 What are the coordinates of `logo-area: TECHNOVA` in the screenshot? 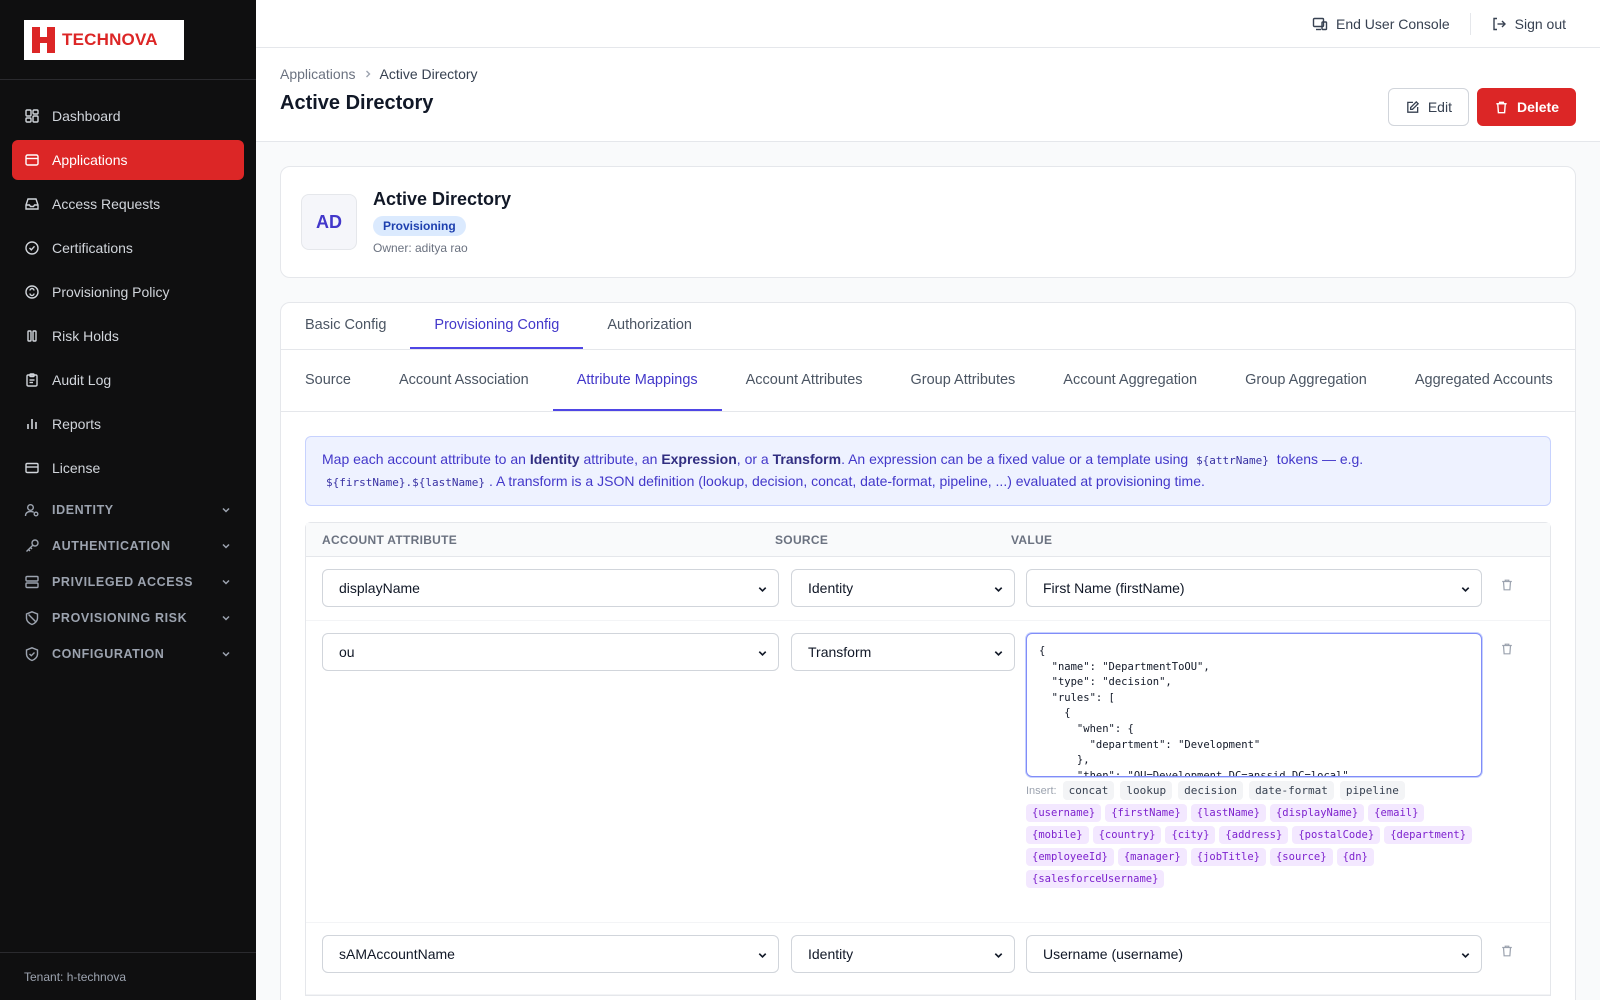 It's located at (128, 40).